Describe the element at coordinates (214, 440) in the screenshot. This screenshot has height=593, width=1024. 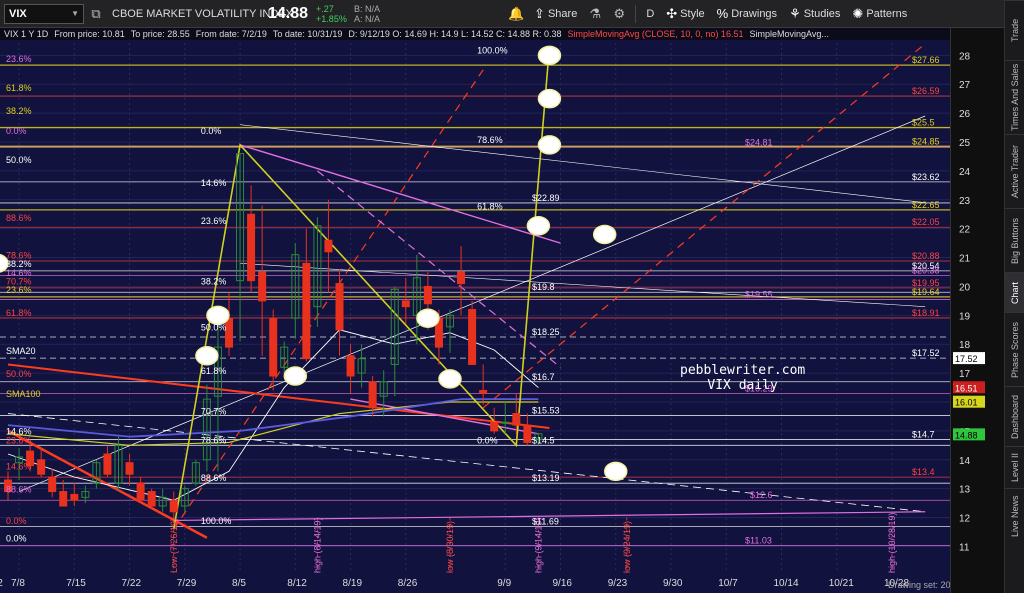
I see `fib-ratio-label: 78.6%` at that location.